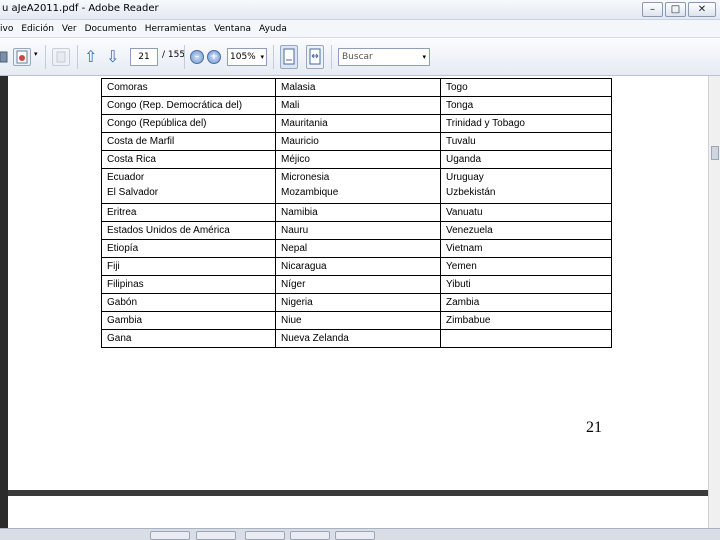  What do you see at coordinates (384, 57) in the screenshot?
I see `search-input: Buscar ▾` at bounding box center [384, 57].